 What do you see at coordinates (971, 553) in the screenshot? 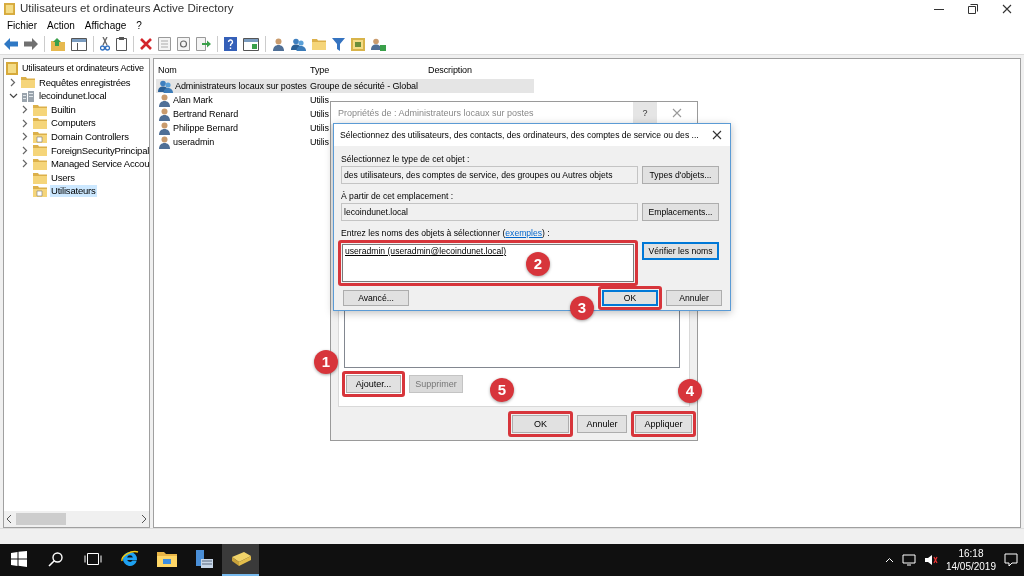
I see `clock-time: 16:18` at bounding box center [971, 553].